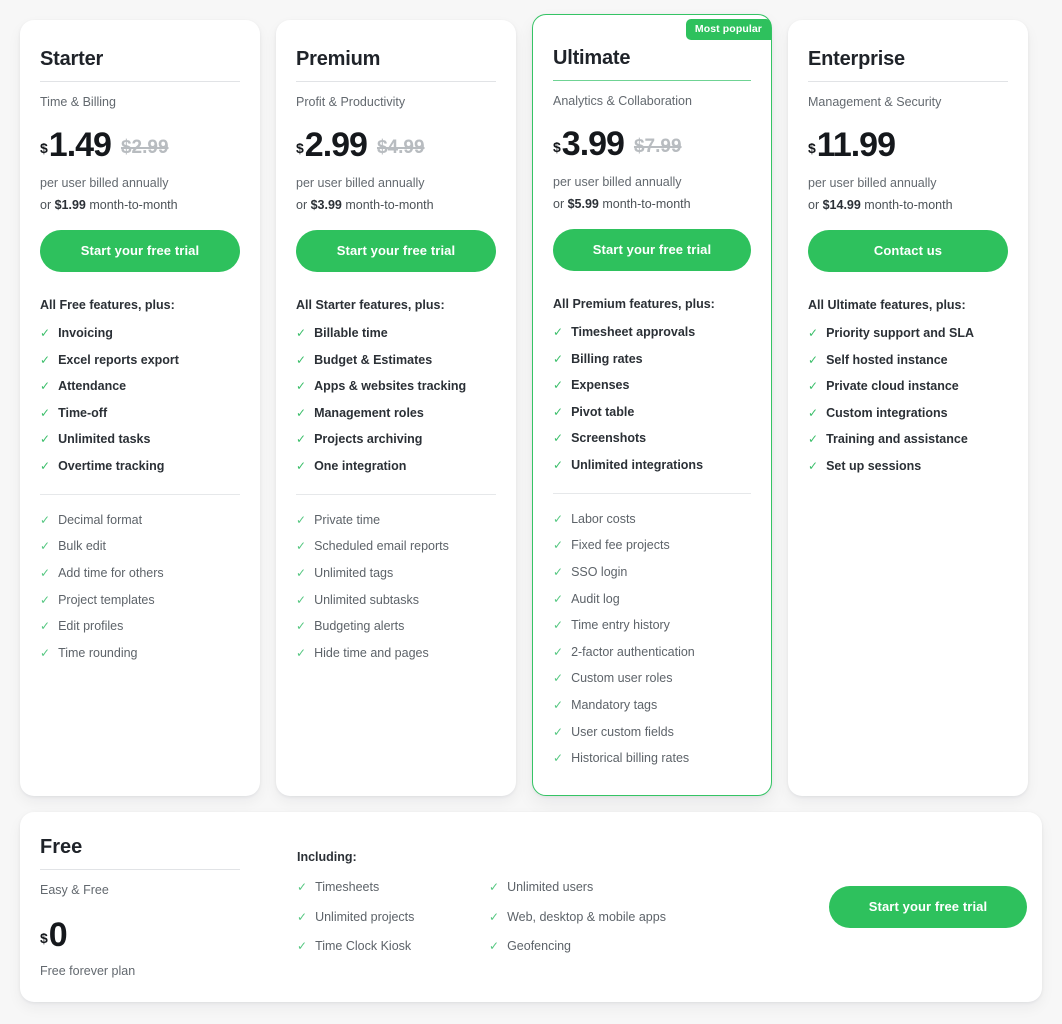 The width and height of the screenshot is (1062, 1024). What do you see at coordinates (652, 204) in the screenshot?
I see `monthly-note: or $5.99 month-to-month` at bounding box center [652, 204].